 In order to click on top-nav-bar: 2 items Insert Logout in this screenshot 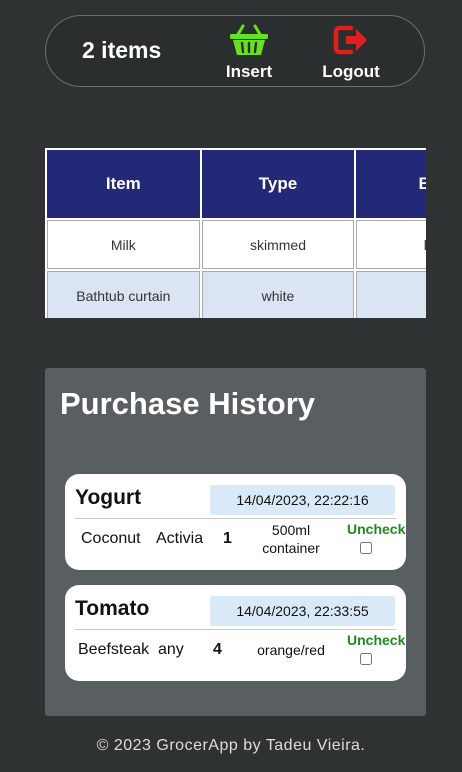, I will do `click(235, 51)`.